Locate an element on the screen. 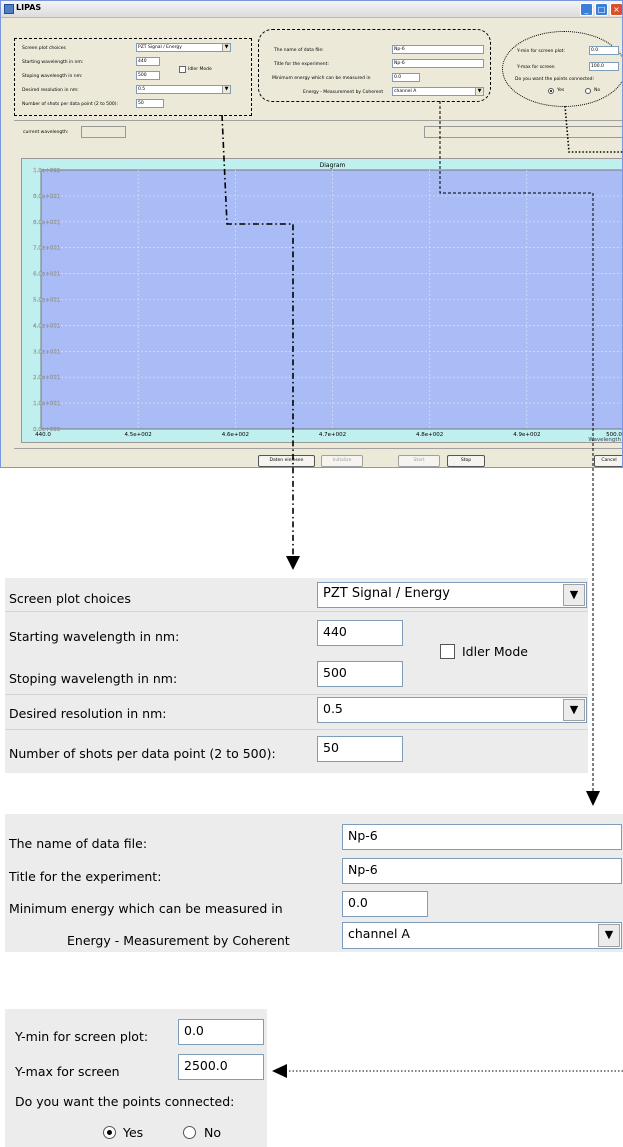 This screenshot has height=1147, width=623. ymin-label: Y-min for screen plot: is located at coordinates (82, 1036).